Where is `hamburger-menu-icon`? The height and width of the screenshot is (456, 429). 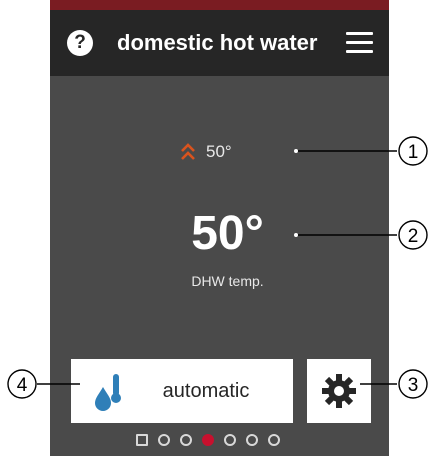
hamburger-menu-icon is located at coordinates (359, 43).